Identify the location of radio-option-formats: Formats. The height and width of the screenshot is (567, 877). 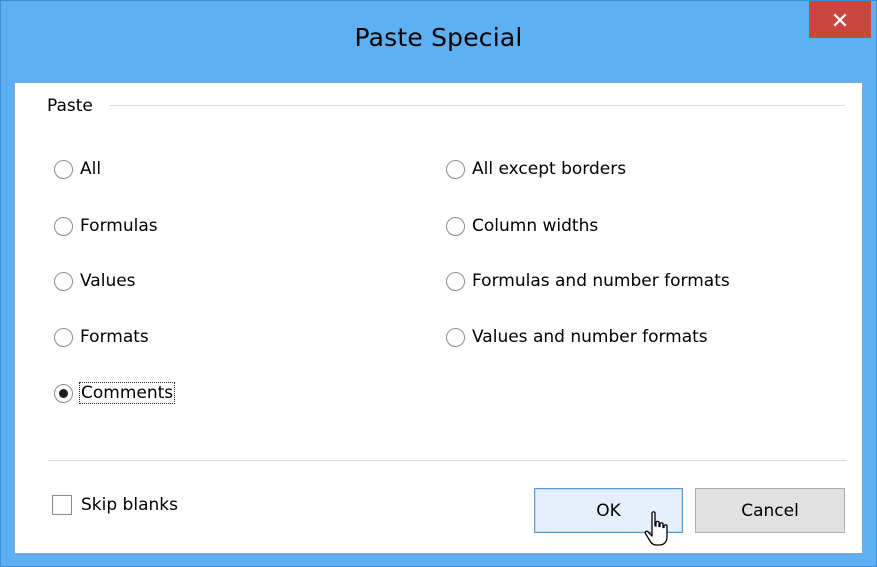
(101, 337).